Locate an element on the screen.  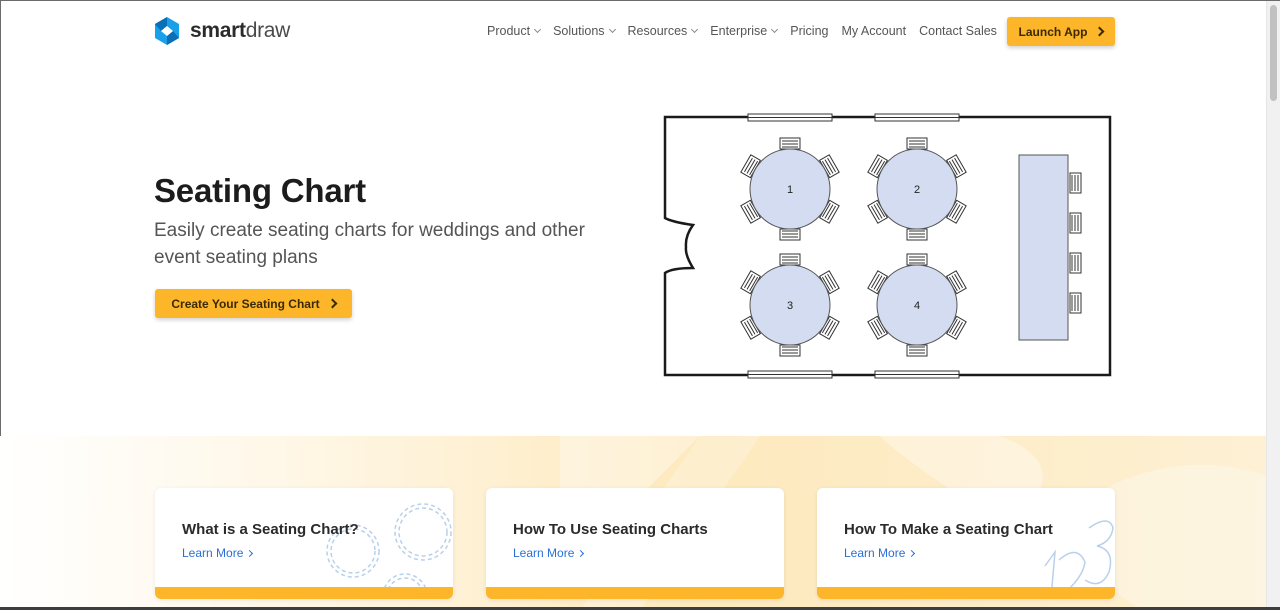
nav-label: Product is located at coordinates (509, 31).